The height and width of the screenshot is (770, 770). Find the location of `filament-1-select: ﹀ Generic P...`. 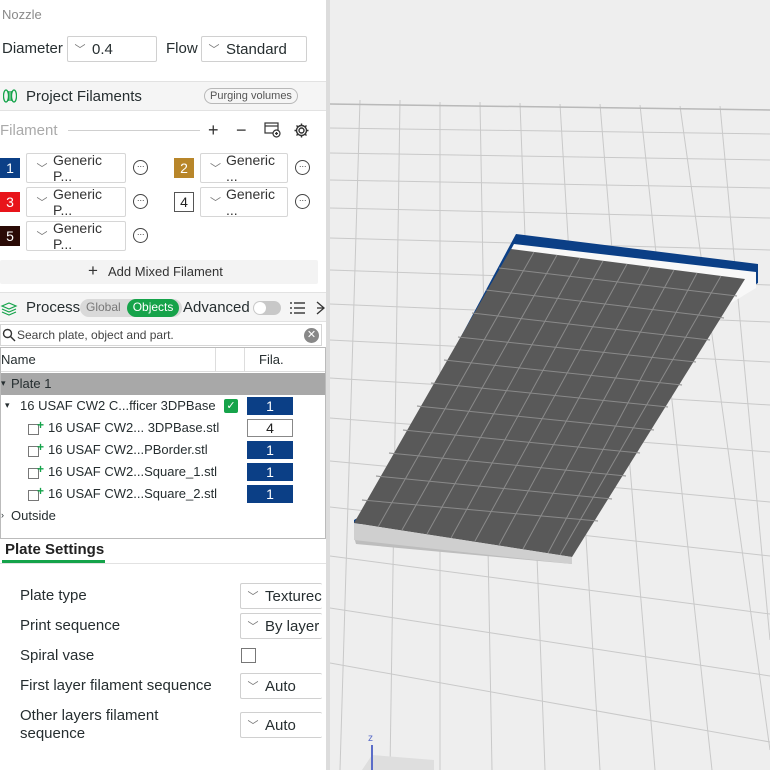

filament-1-select: ﹀ Generic P... is located at coordinates (76, 168).